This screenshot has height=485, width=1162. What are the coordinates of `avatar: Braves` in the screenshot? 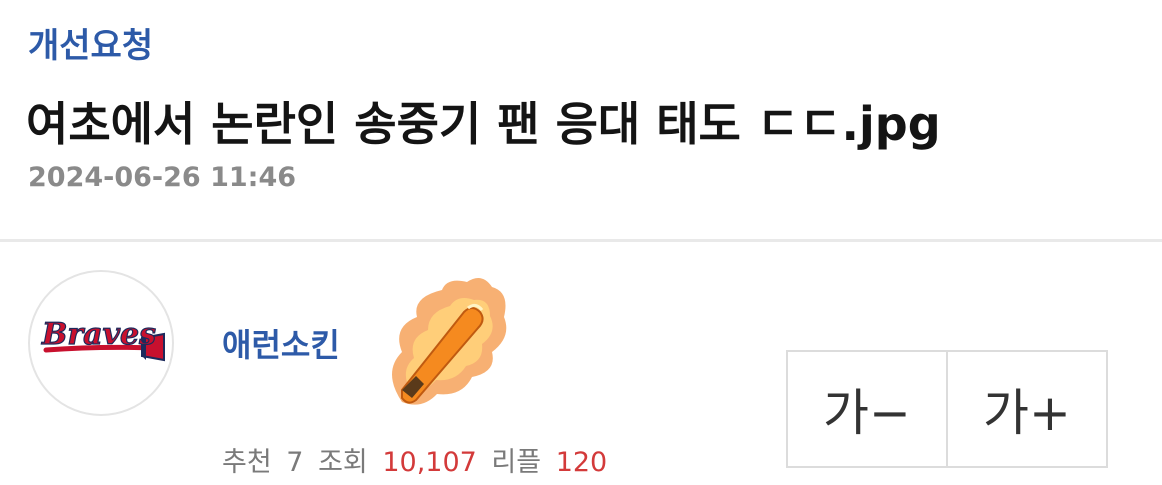 It's located at (101, 343).